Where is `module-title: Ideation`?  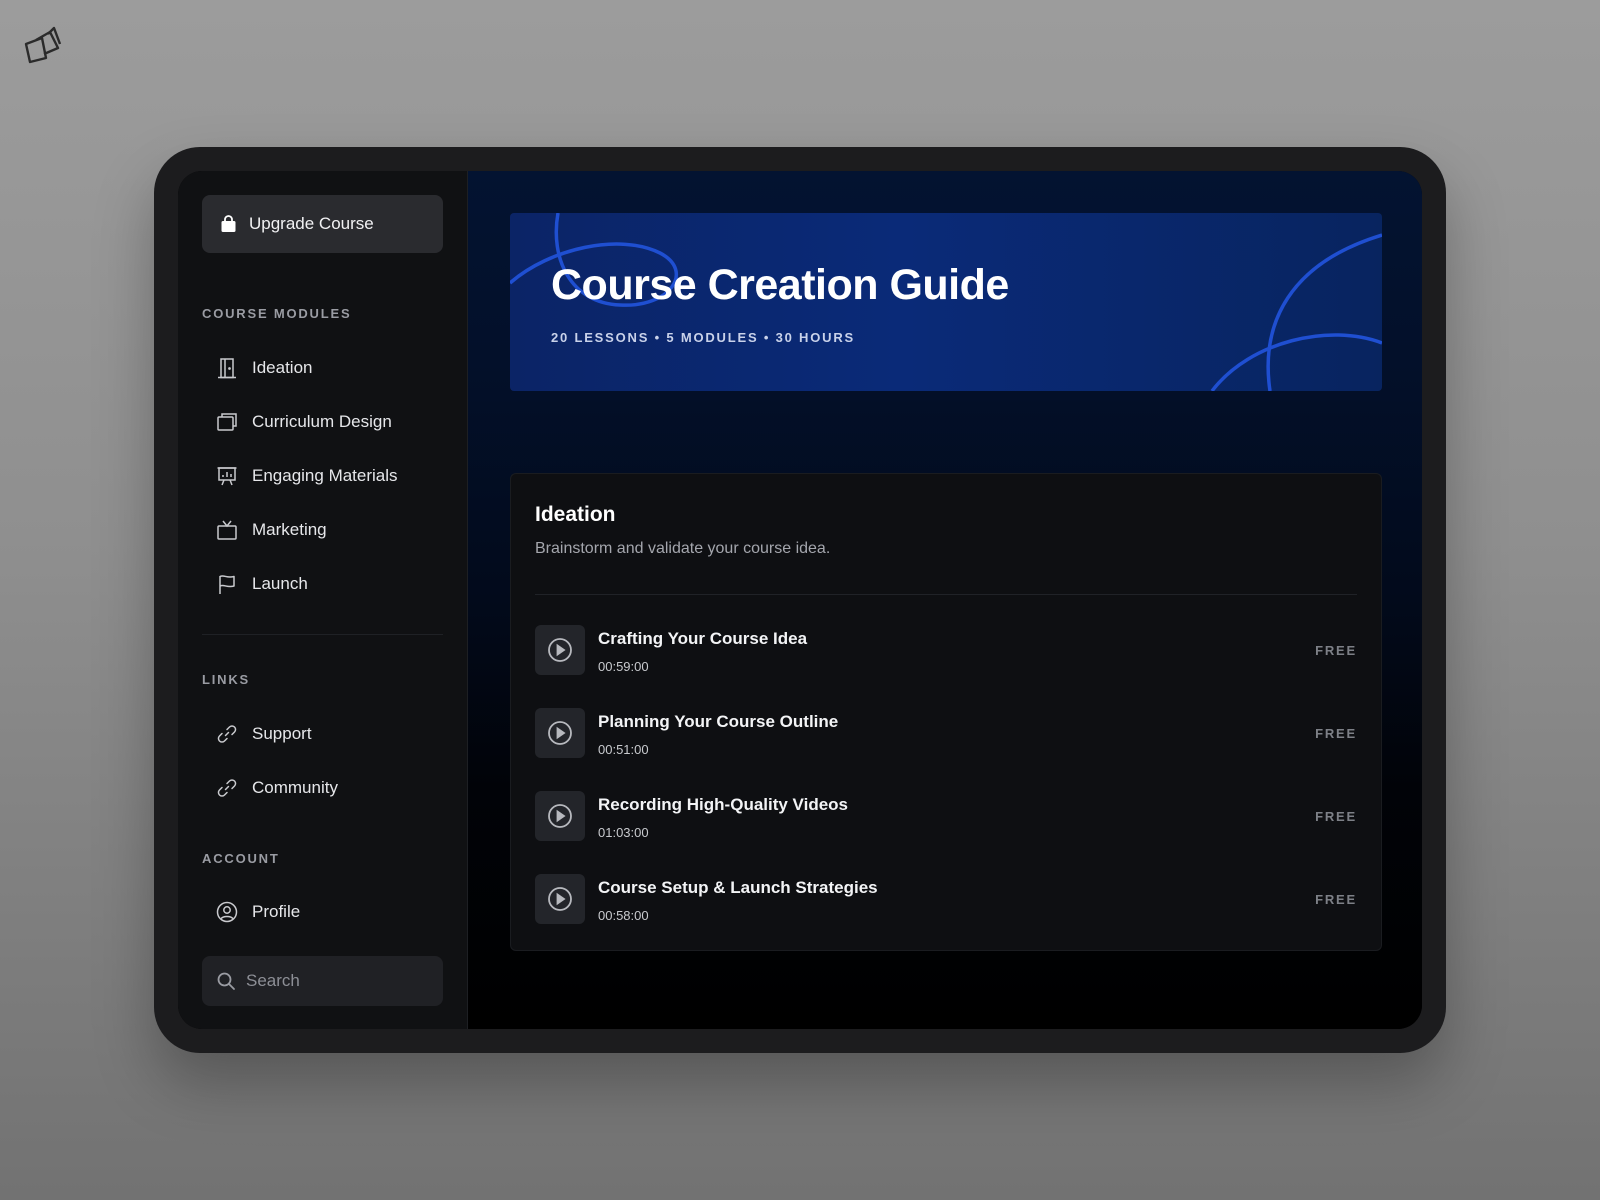
module-title: Ideation is located at coordinates (575, 514).